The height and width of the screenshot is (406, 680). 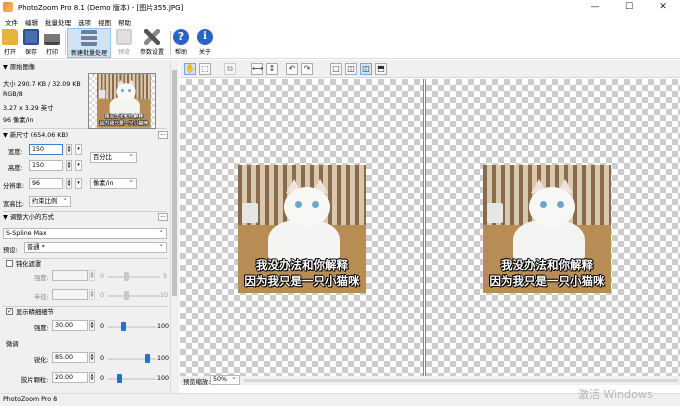 I want to click on fine-detail-checkbox: ✓, so click(x=9, y=311).